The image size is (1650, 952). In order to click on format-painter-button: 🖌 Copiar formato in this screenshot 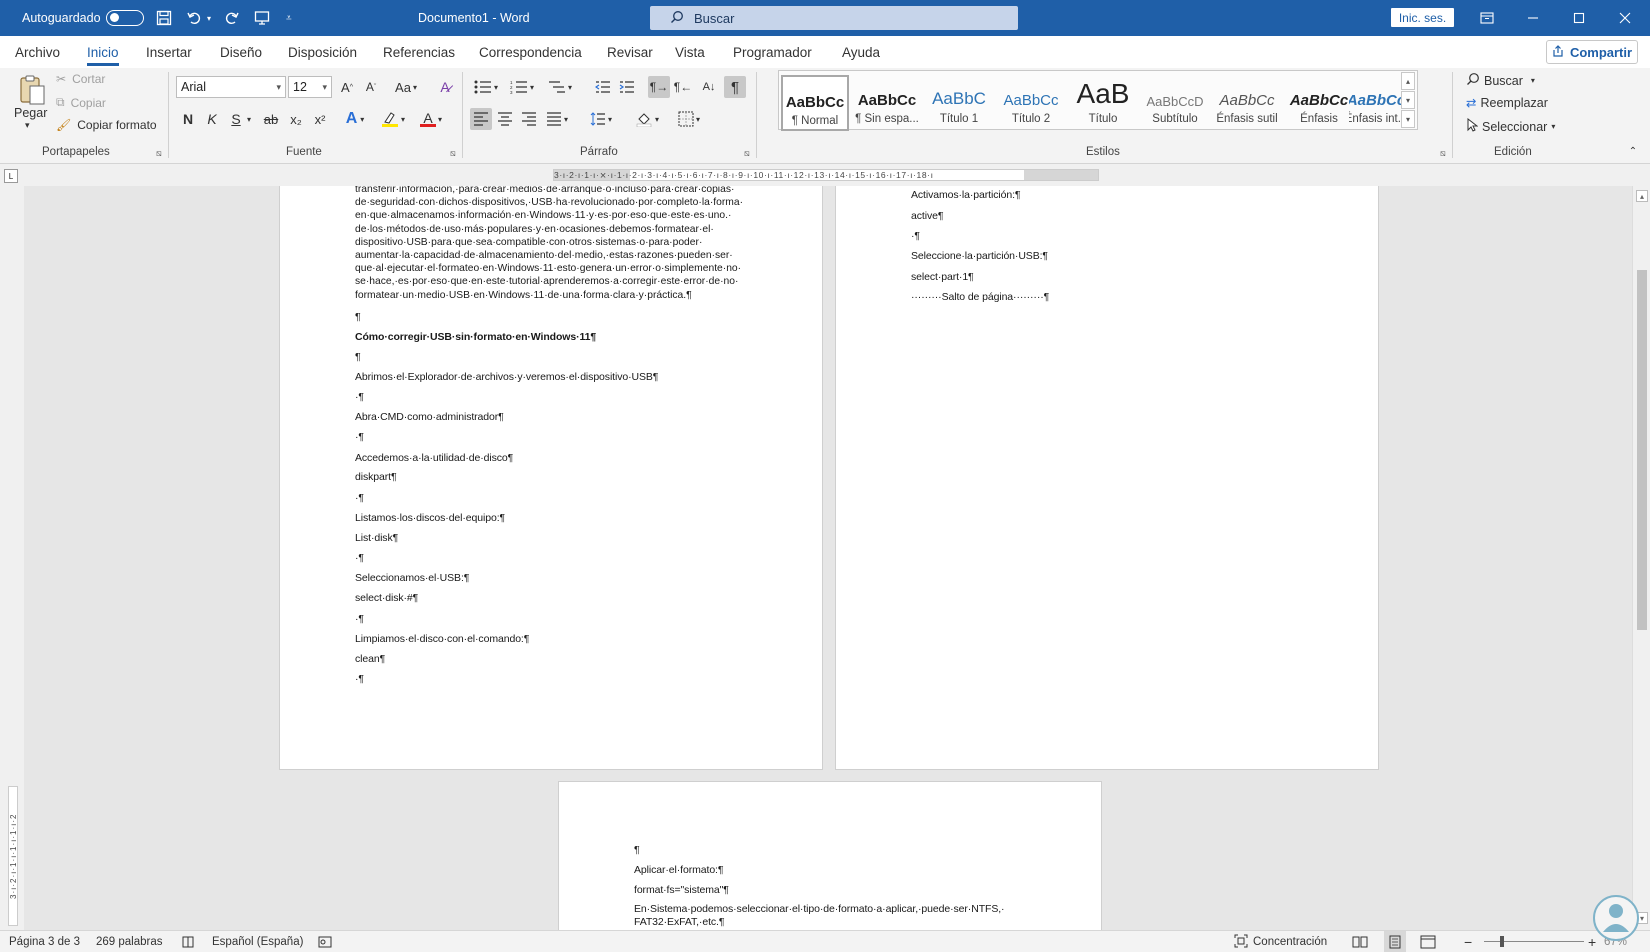, I will do `click(106, 125)`.